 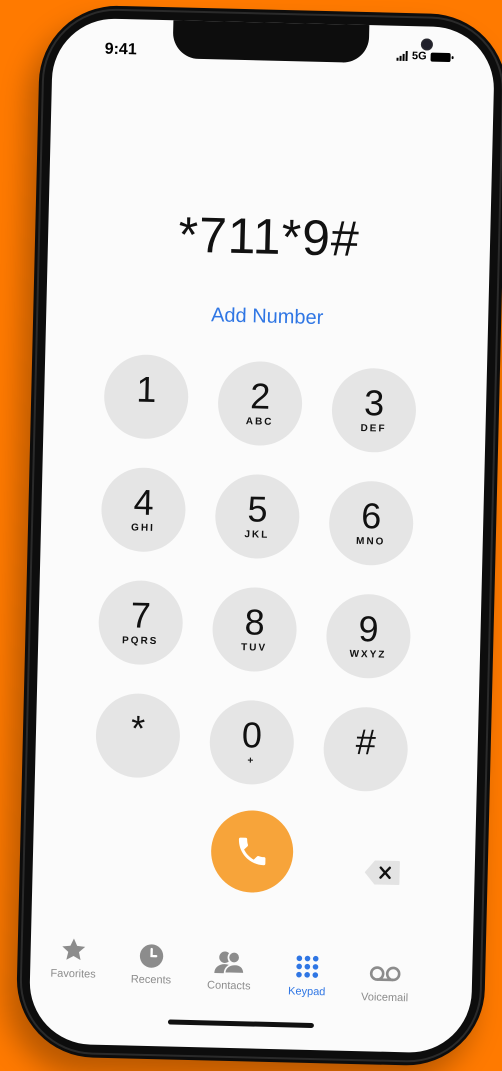 What do you see at coordinates (368, 654) in the screenshot?
I see `key-letters: WXYZ` at bounding box center [368, 654].